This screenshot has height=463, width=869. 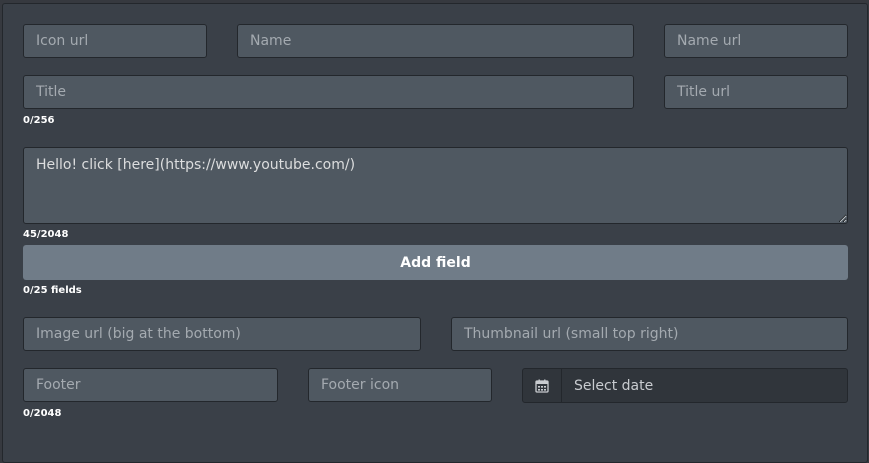 I want to click on footer-char-counter: 0/2048, so click(x=42, y=413).